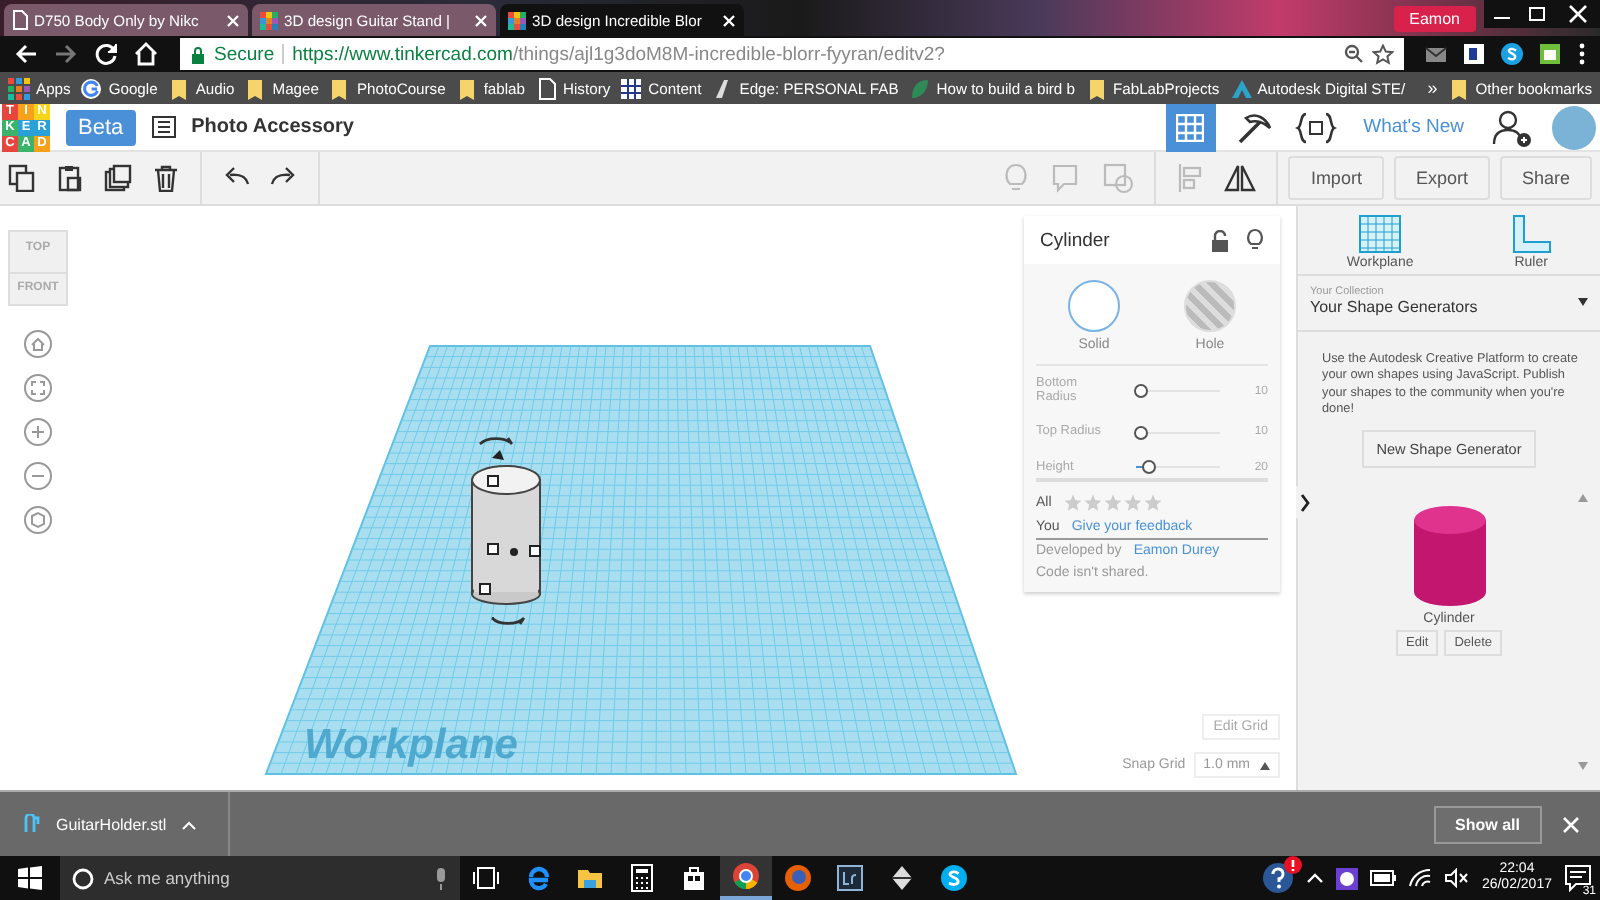  I want to click on scroll-caret-down-icon, so click(1583, 766).